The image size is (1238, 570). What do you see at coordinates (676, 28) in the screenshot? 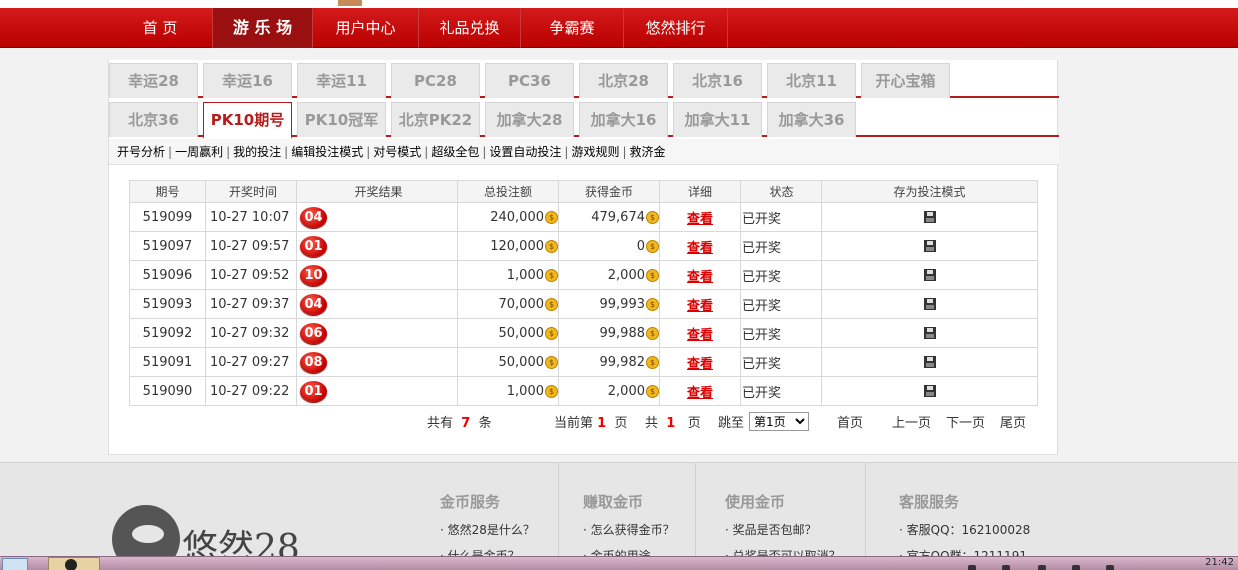
I see `nav-item-ranking: 悠然排行` at bounding box center [676, 28].